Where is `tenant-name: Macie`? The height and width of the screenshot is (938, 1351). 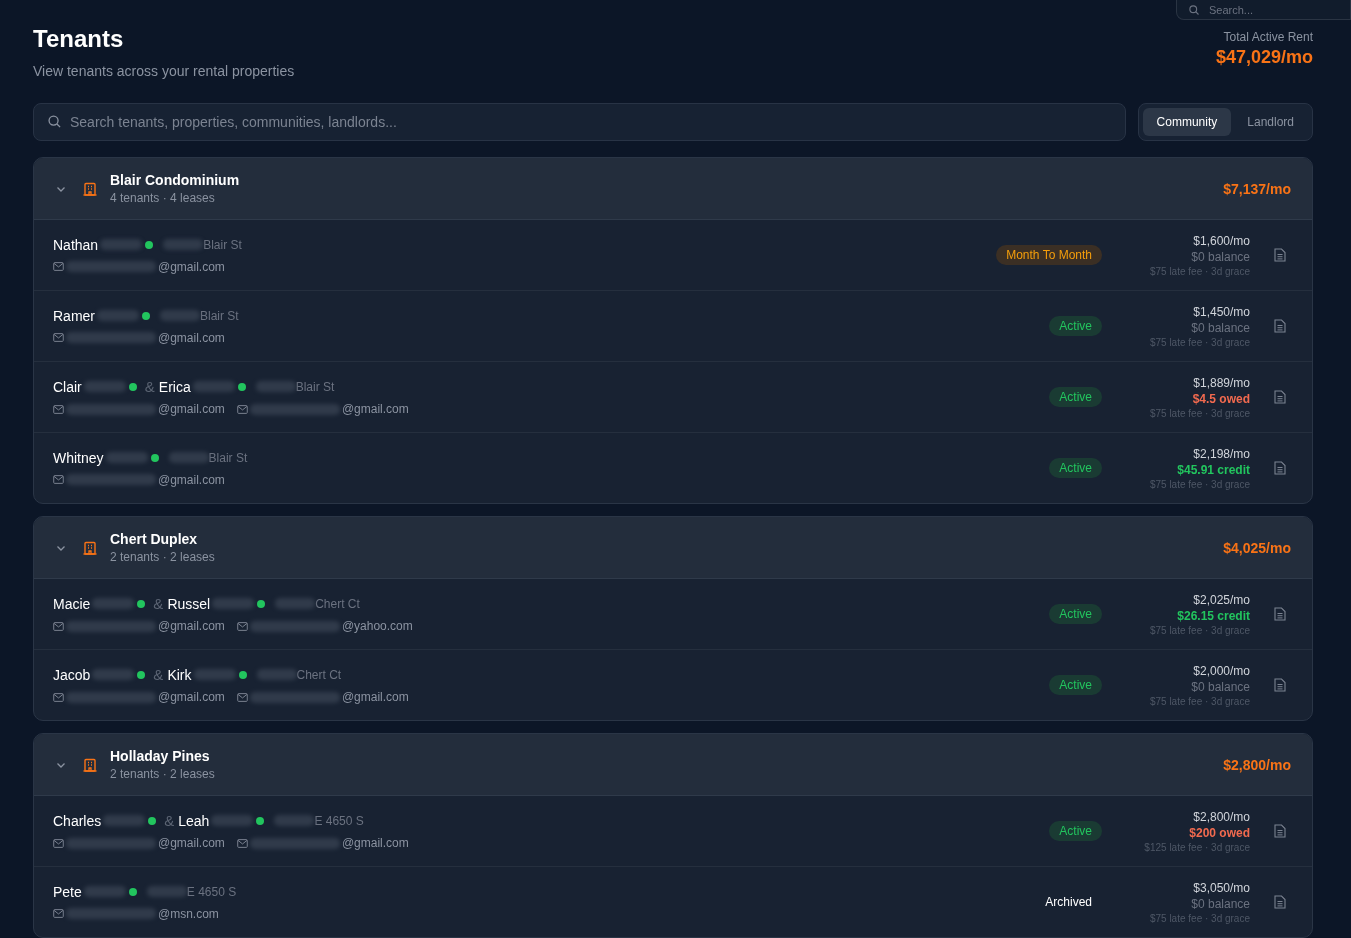 tenant-name: Macie is located at coordinates (72, 603).